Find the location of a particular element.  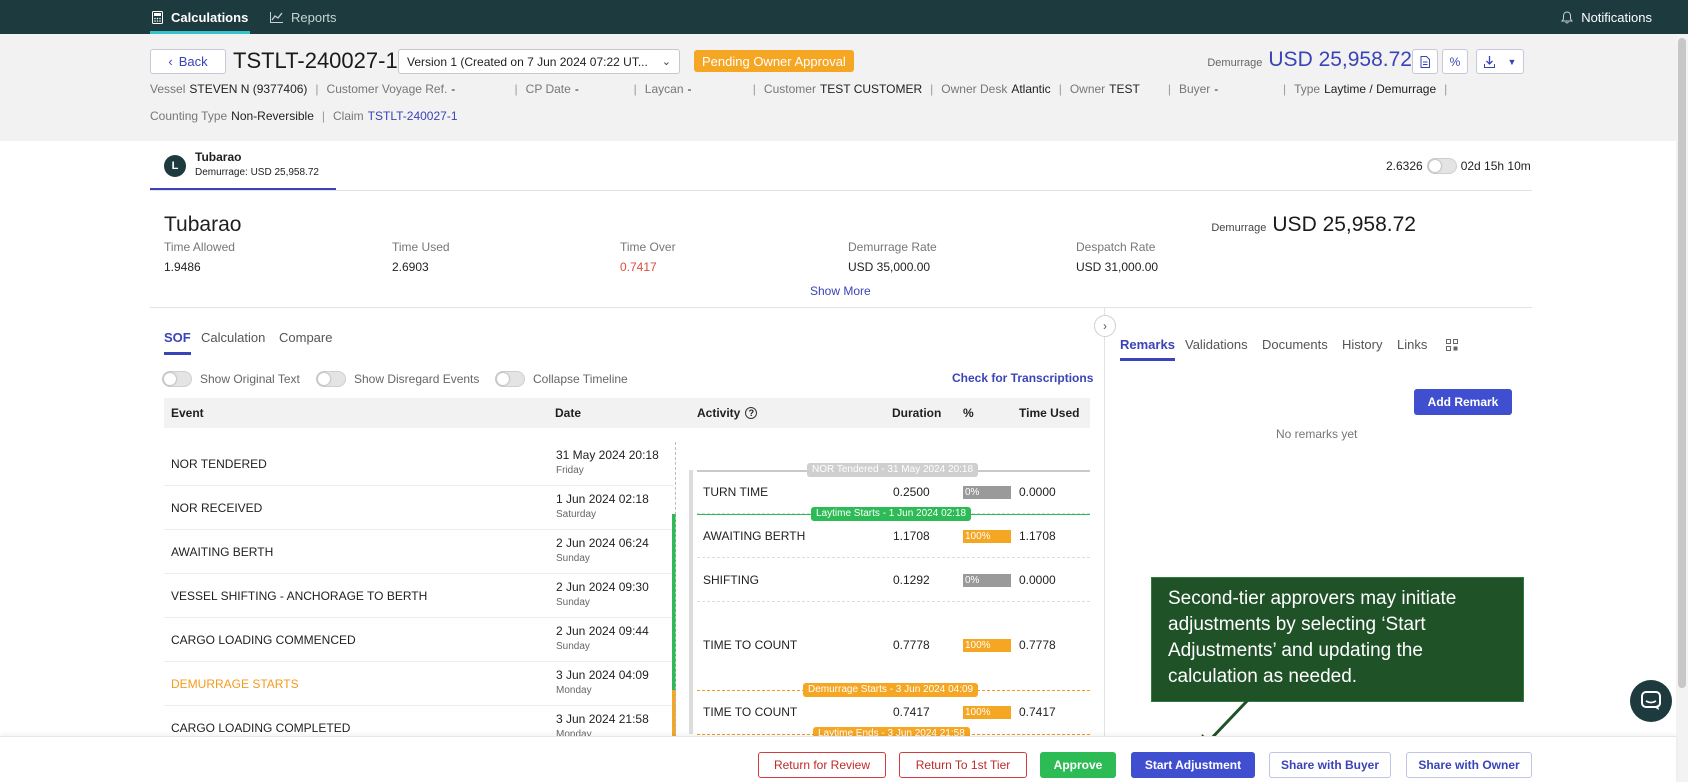

tab-documents: Documents is located at coordinates (1295, 344).